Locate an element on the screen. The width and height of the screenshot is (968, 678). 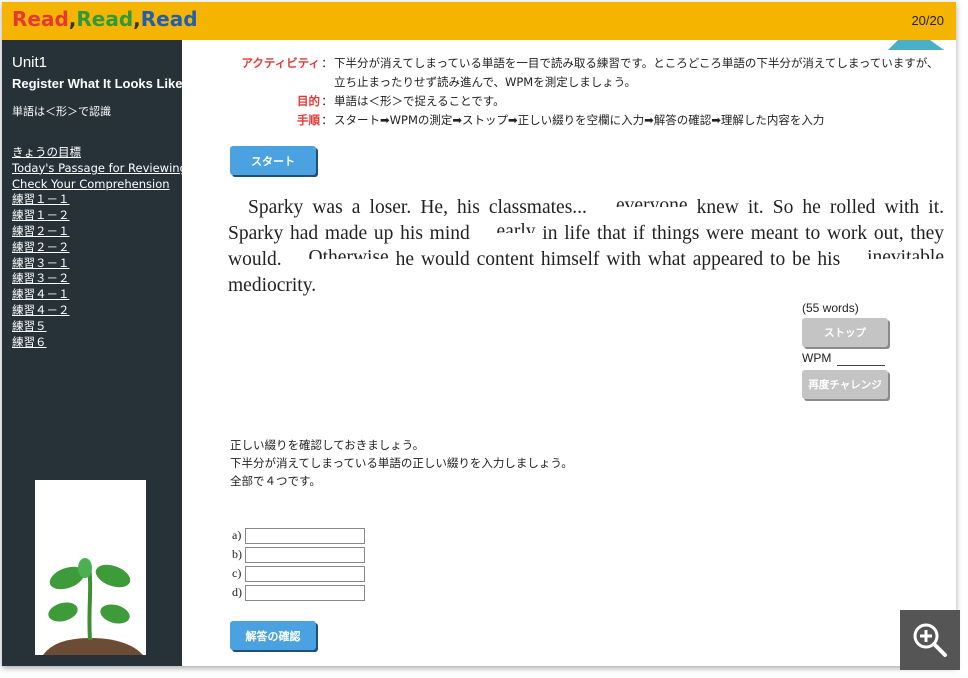
logo-word-2: Read is located at coordinates (105, 19).